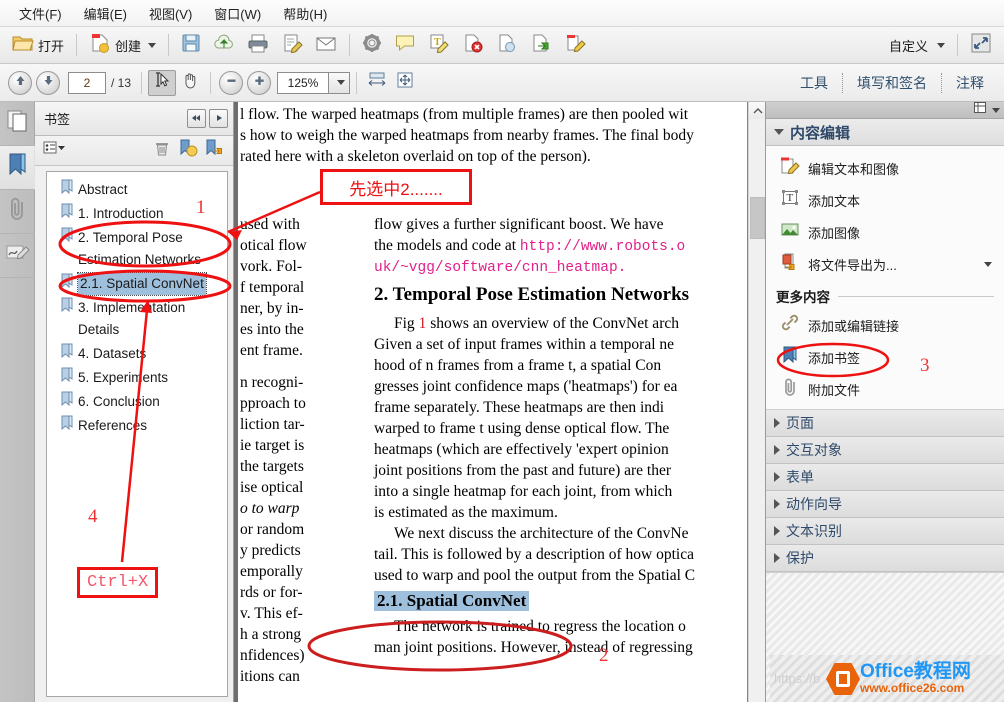 Image resolution: width=1004 pixels, height=702 pixels. I want to click on nav-tab-fill-sign: 填写和签名, so click(892, 83).